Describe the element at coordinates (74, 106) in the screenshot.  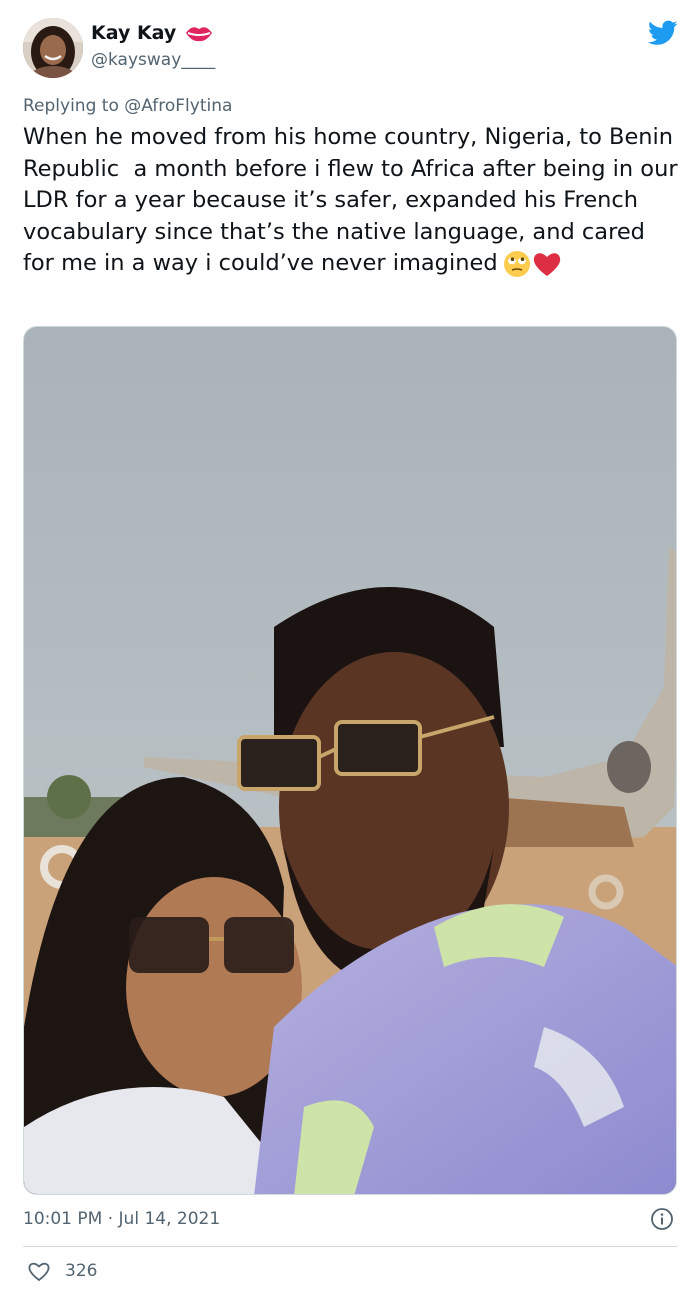
I see `replying-to-prefix: Replying to` at that location.